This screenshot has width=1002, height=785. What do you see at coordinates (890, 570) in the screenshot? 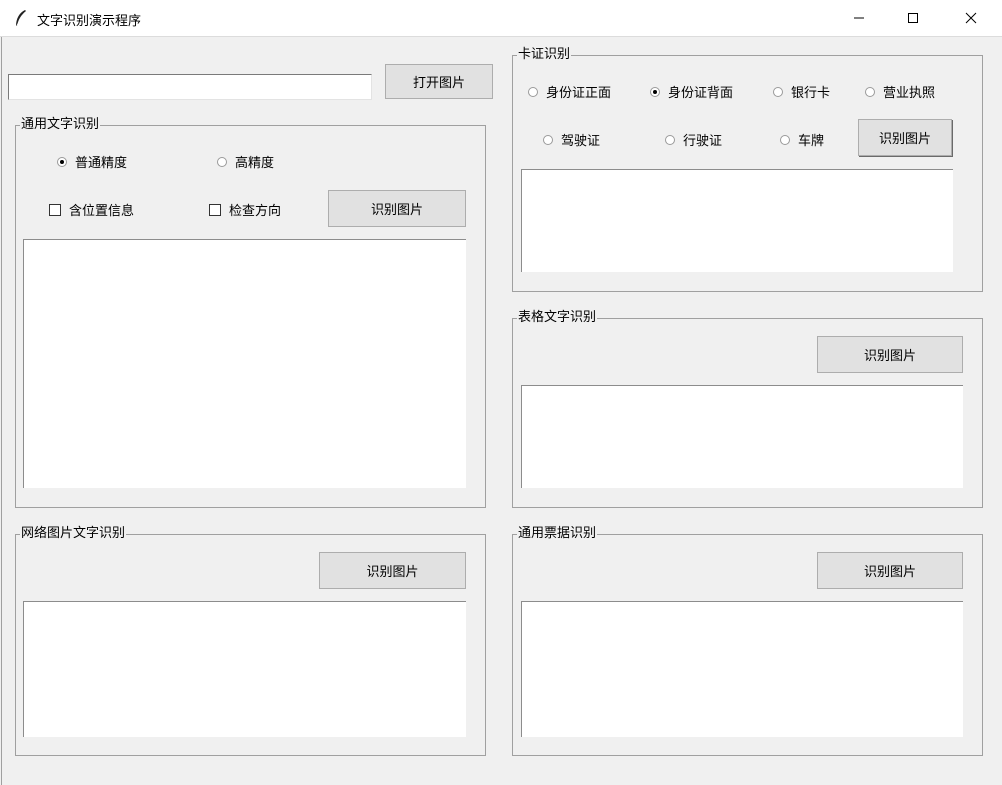
I see `receipt-recognize-button: 识别图片` at bounding box center [890, 570].